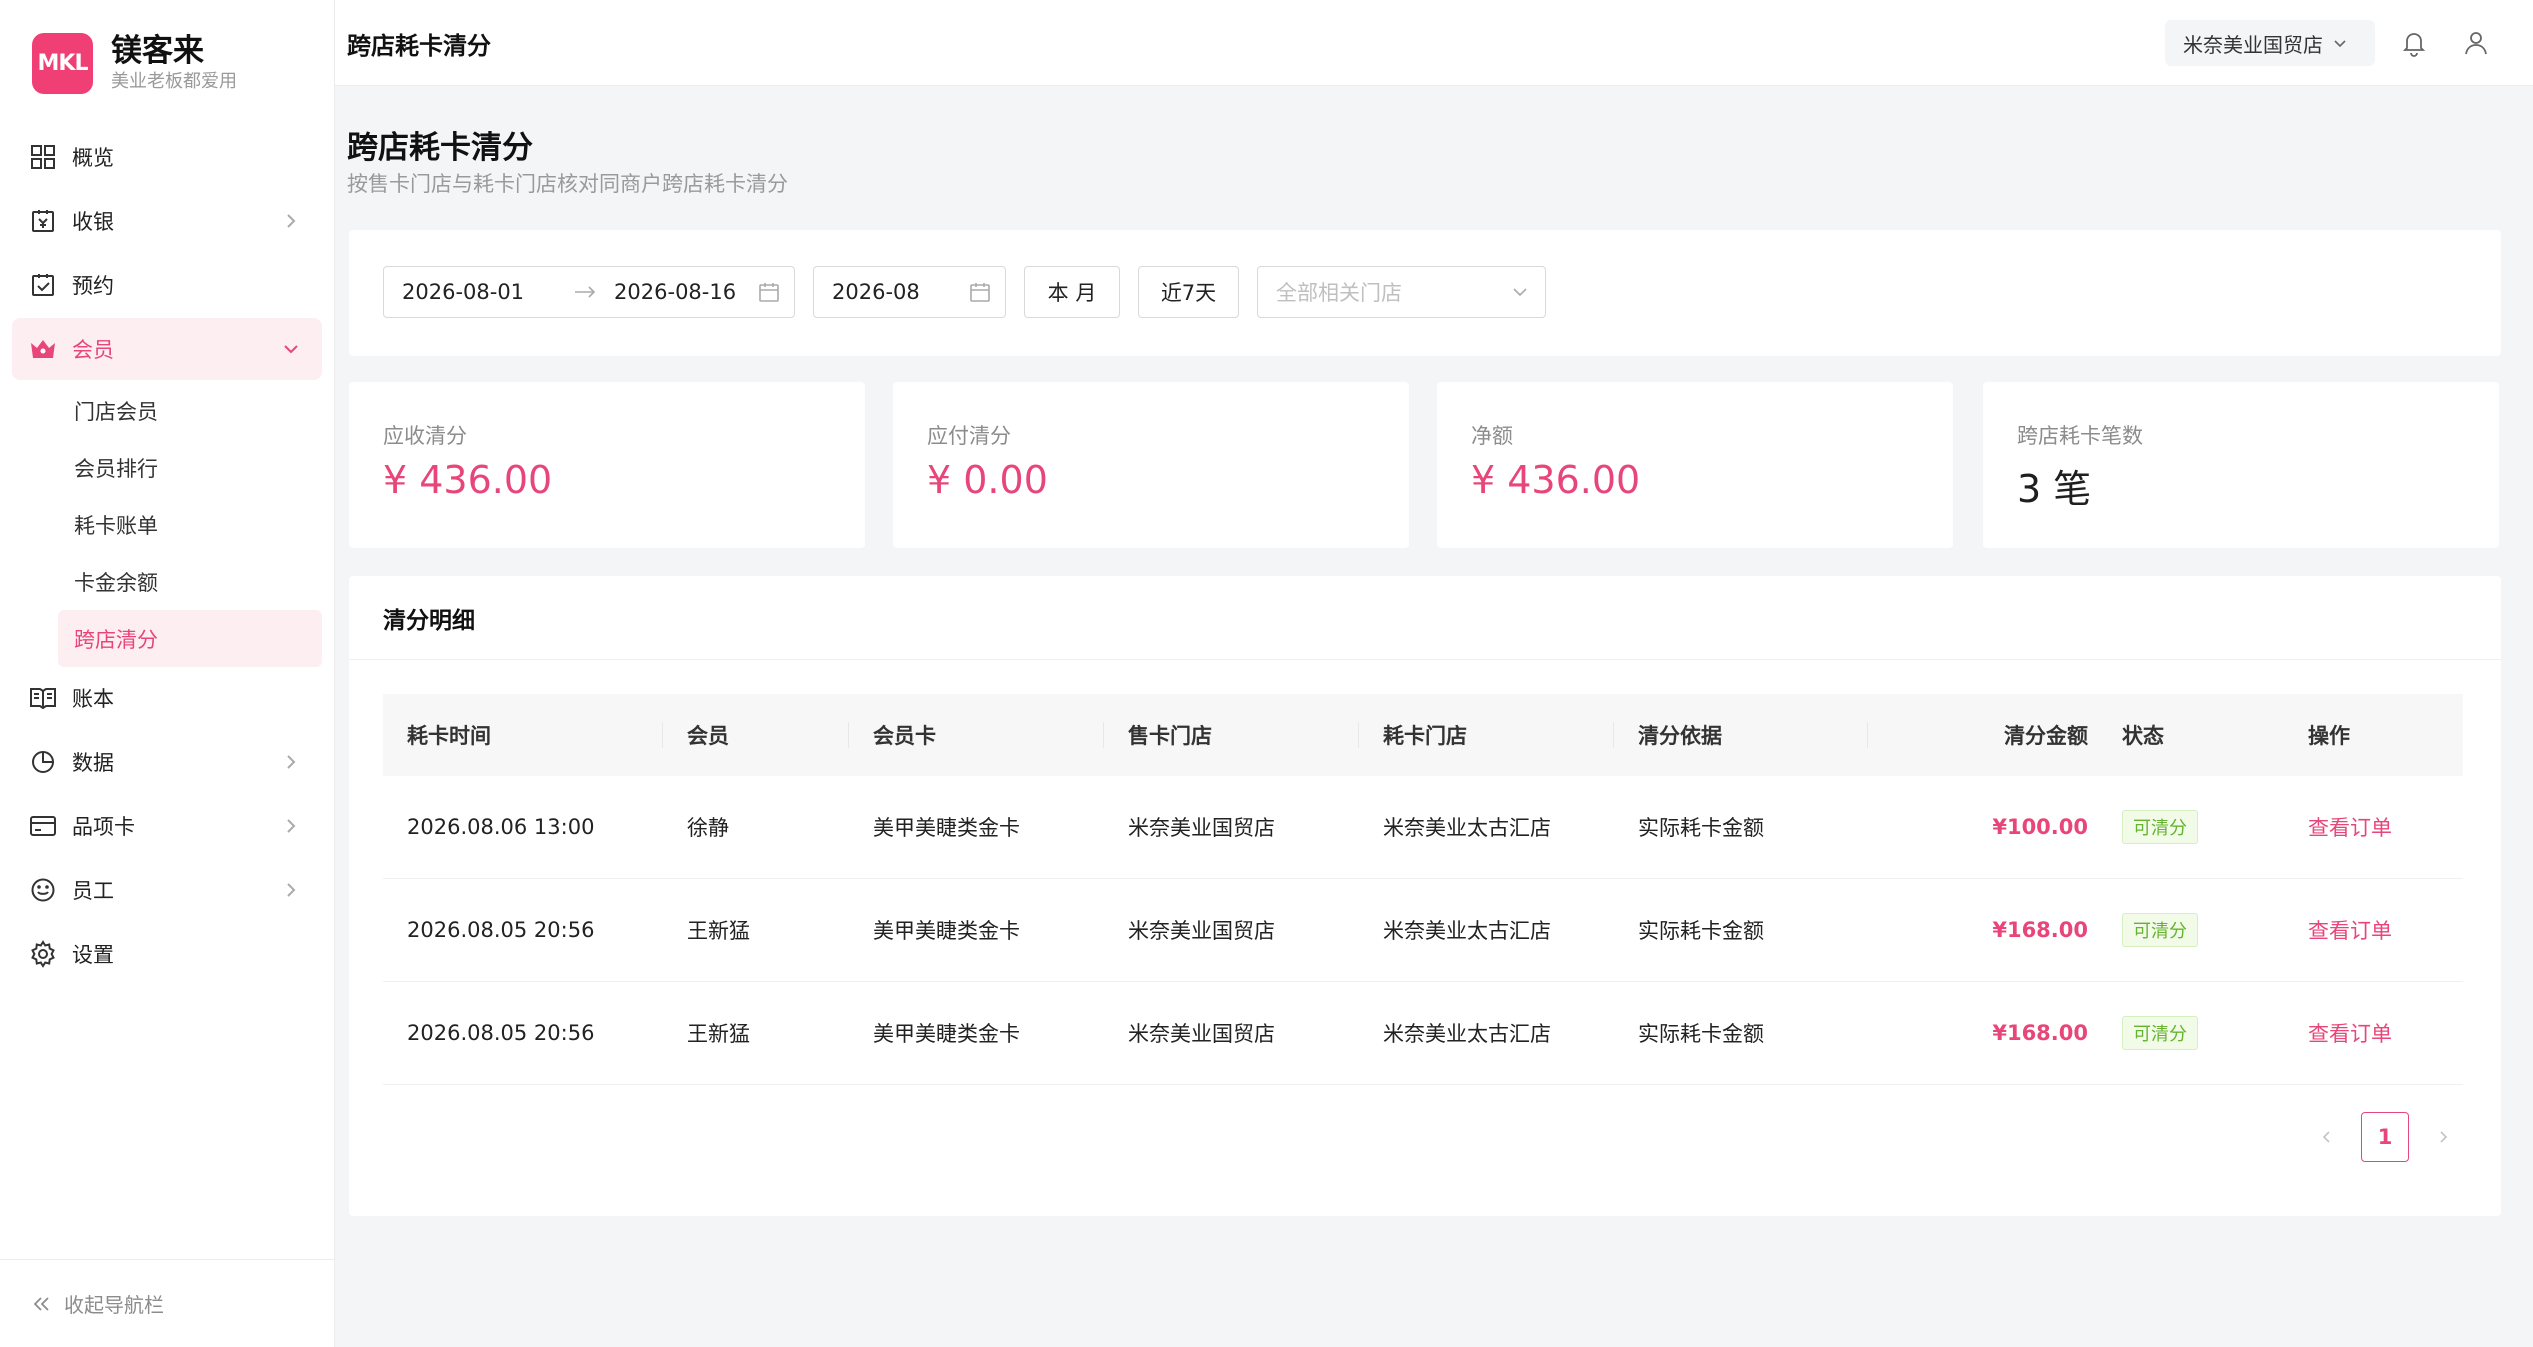 The height and width of the screenshot is (1347, 2533). What do you see at coordinates (93, 158) in the screenshot?
I see `sidebar-item-label: 概览` at bounding box center [93, 158].